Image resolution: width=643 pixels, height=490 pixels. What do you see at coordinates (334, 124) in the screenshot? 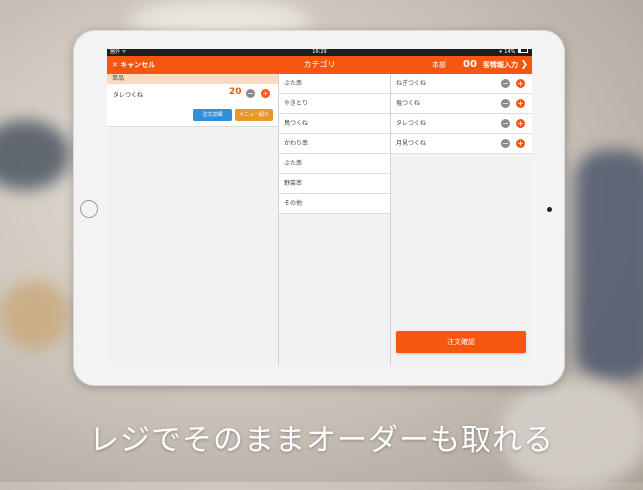
I see `category-item: 鳥つくね` at bounding box center [334, 124].